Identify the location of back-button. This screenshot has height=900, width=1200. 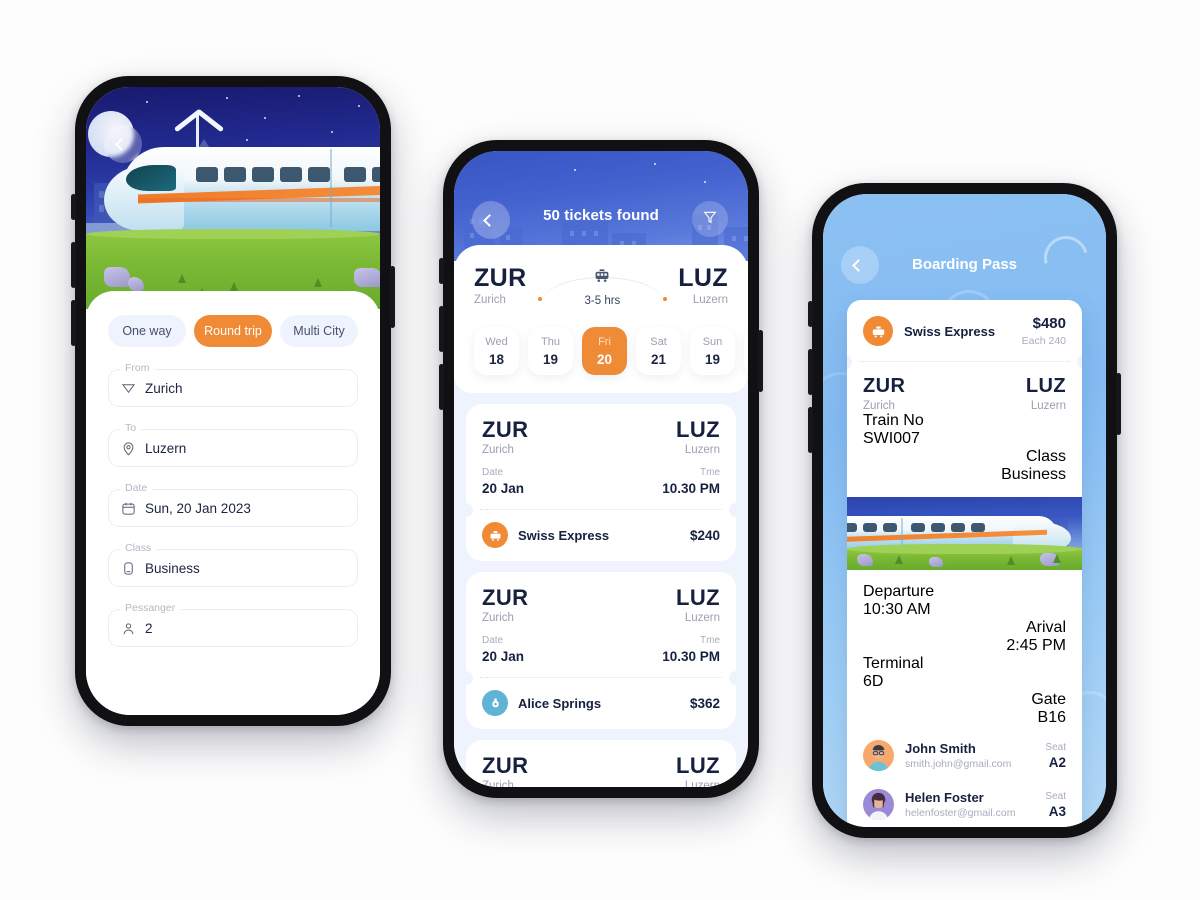
(123, 144).